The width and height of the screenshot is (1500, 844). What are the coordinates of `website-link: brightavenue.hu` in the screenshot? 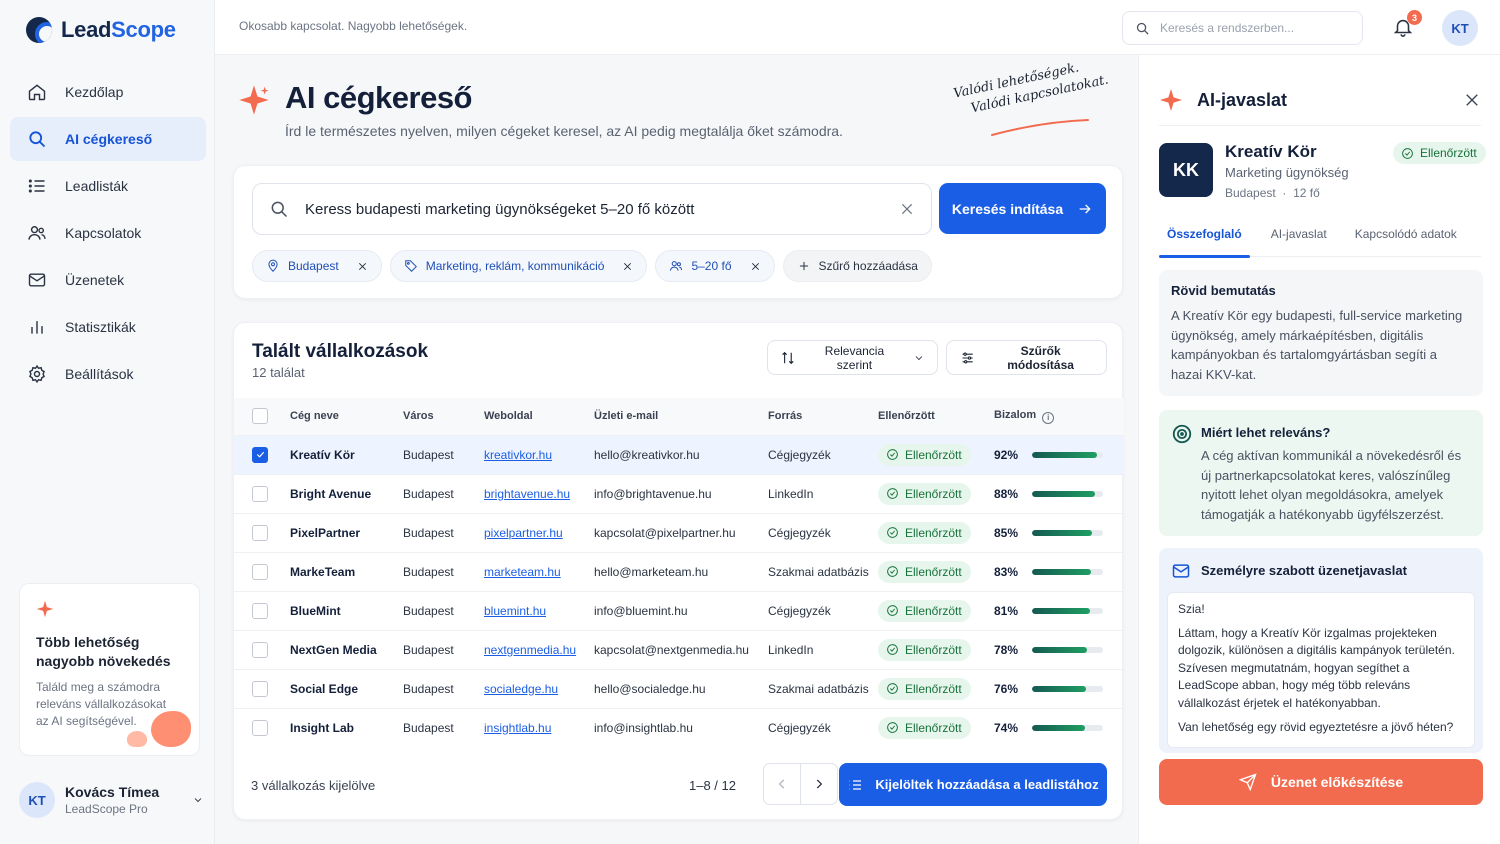 It's located at (527, 494).